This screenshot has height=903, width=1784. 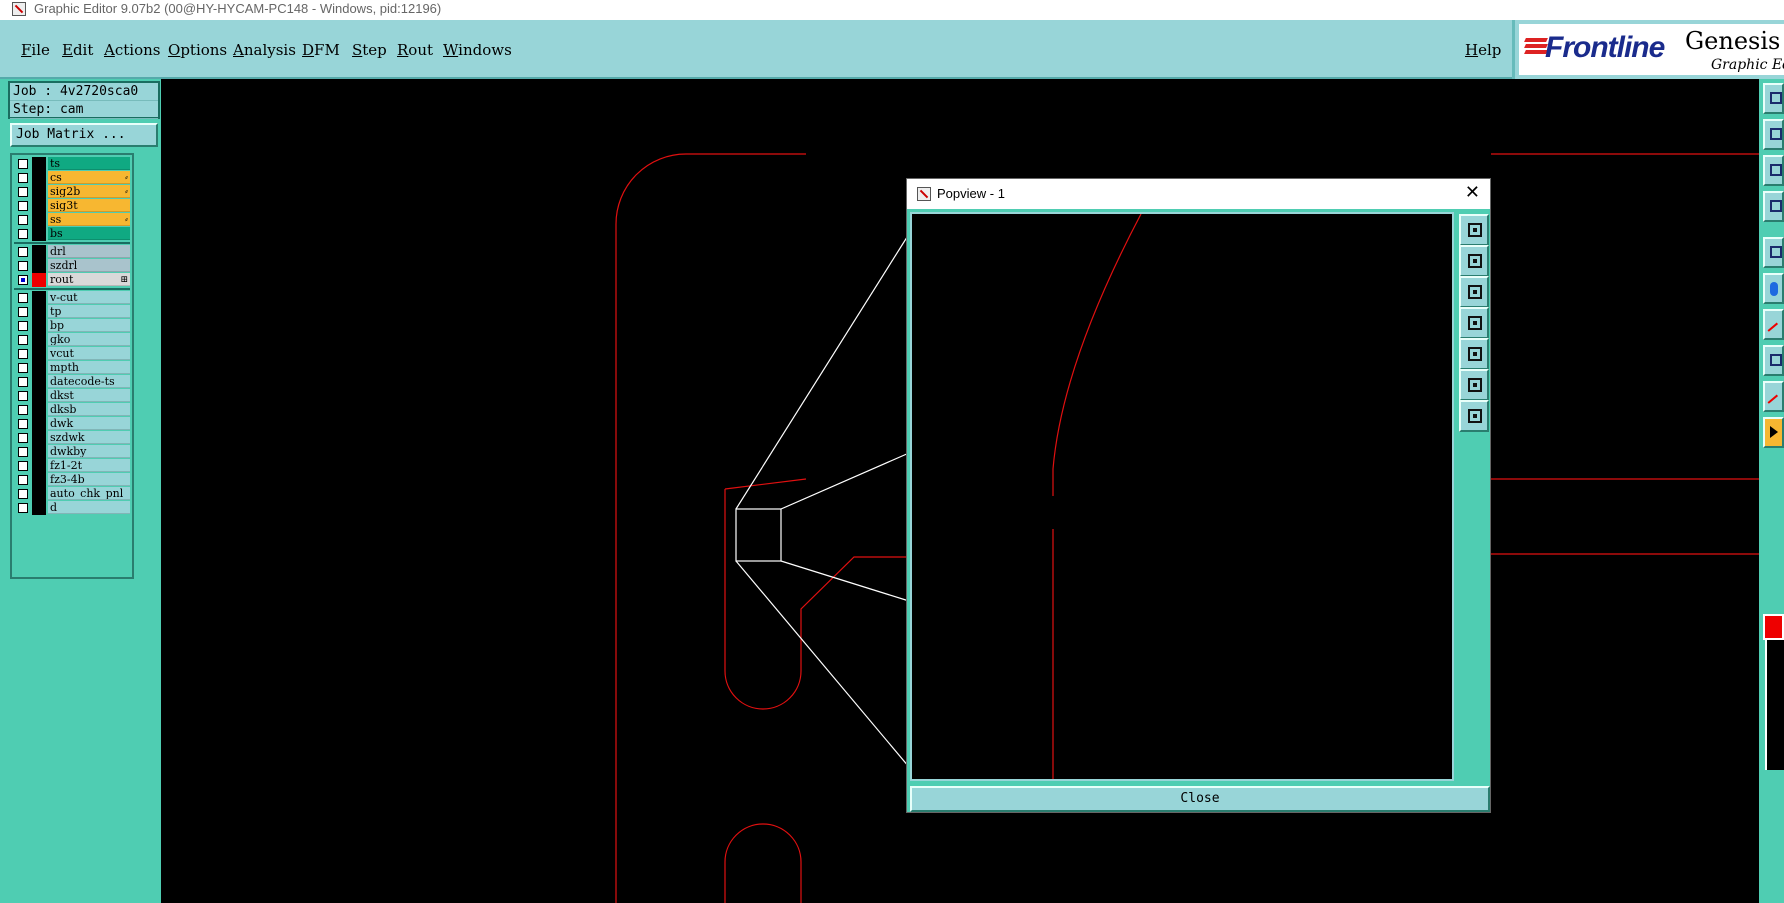 I want to click on layer-row: auto_chk_pnl, so click(x=72, y=494).